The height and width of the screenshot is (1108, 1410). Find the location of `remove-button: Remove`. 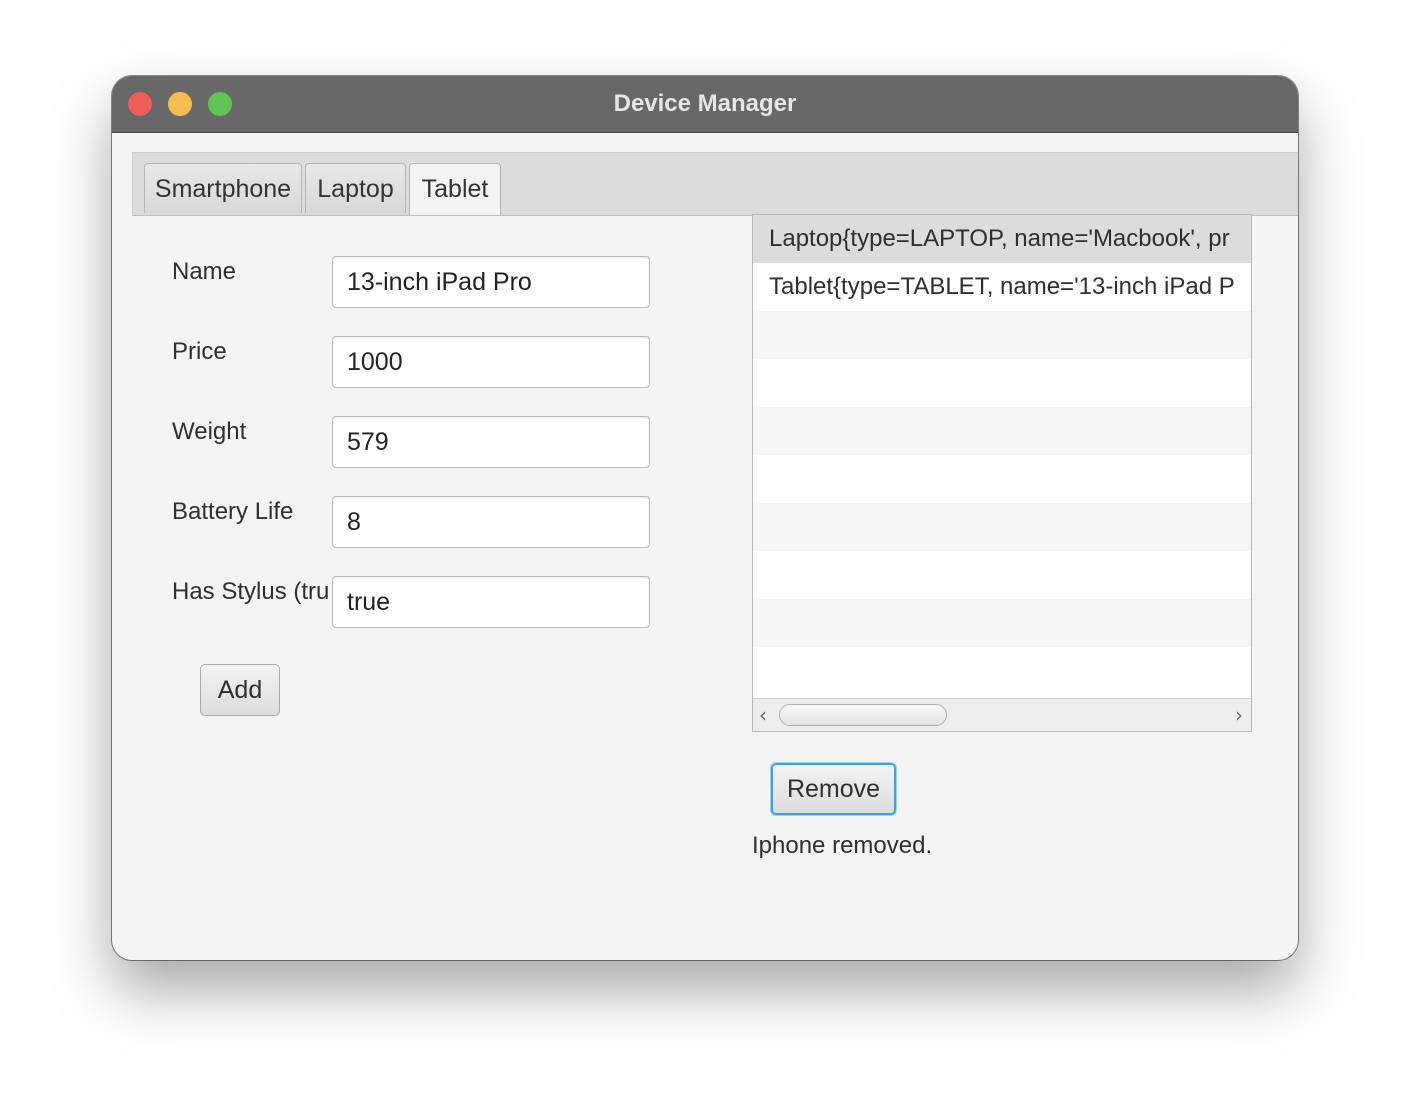

remove-button: Remove is located at coordinates (833, 789).